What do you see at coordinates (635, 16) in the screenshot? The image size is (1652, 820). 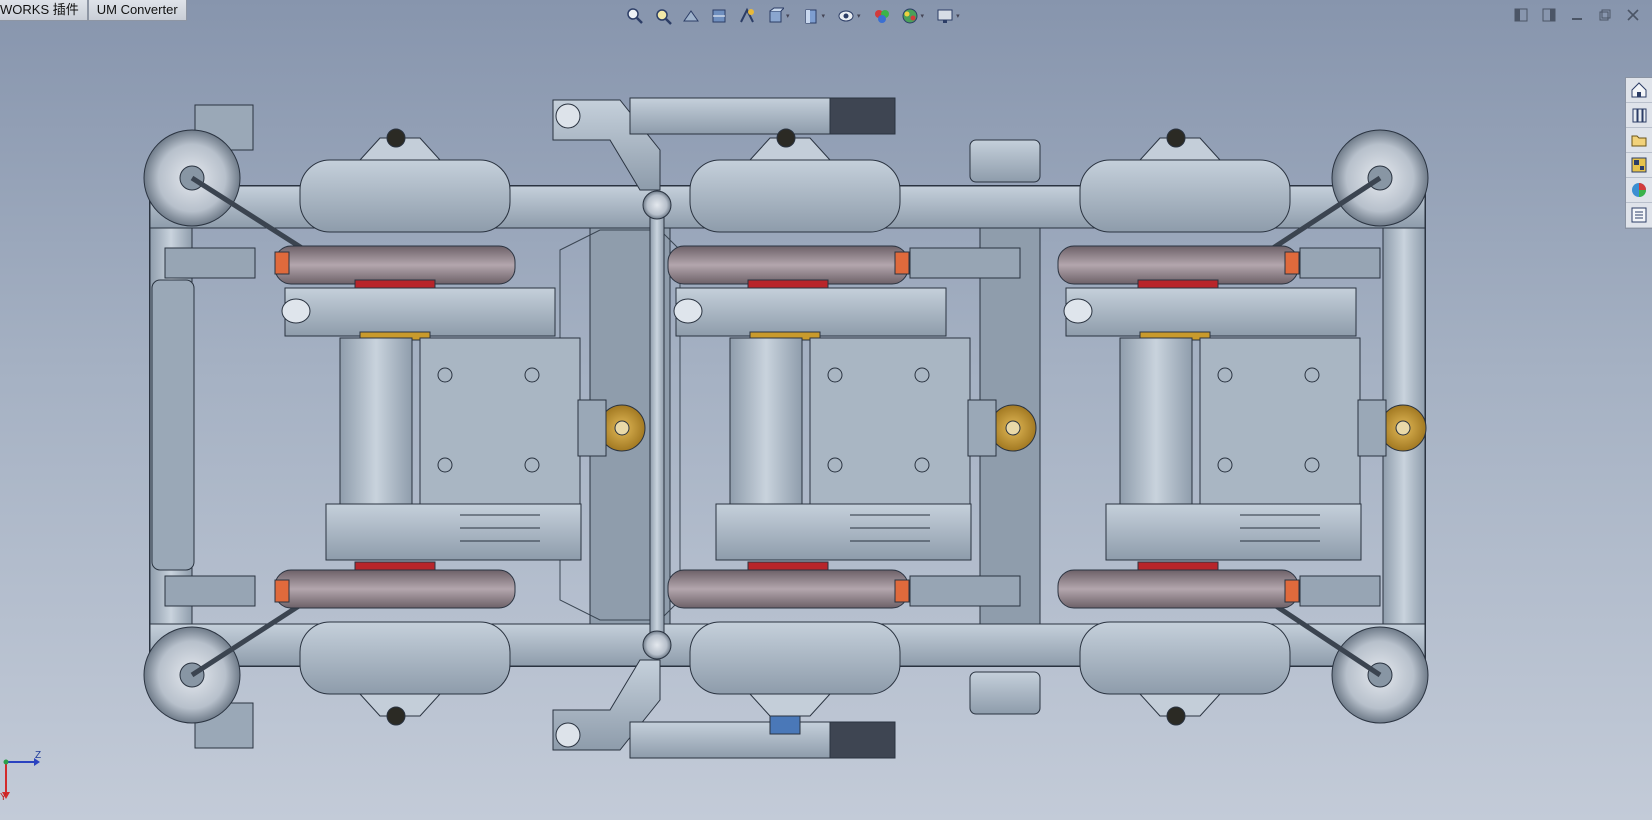 I see `zoom-to-fit-icon` at bounding box center [635, 16].